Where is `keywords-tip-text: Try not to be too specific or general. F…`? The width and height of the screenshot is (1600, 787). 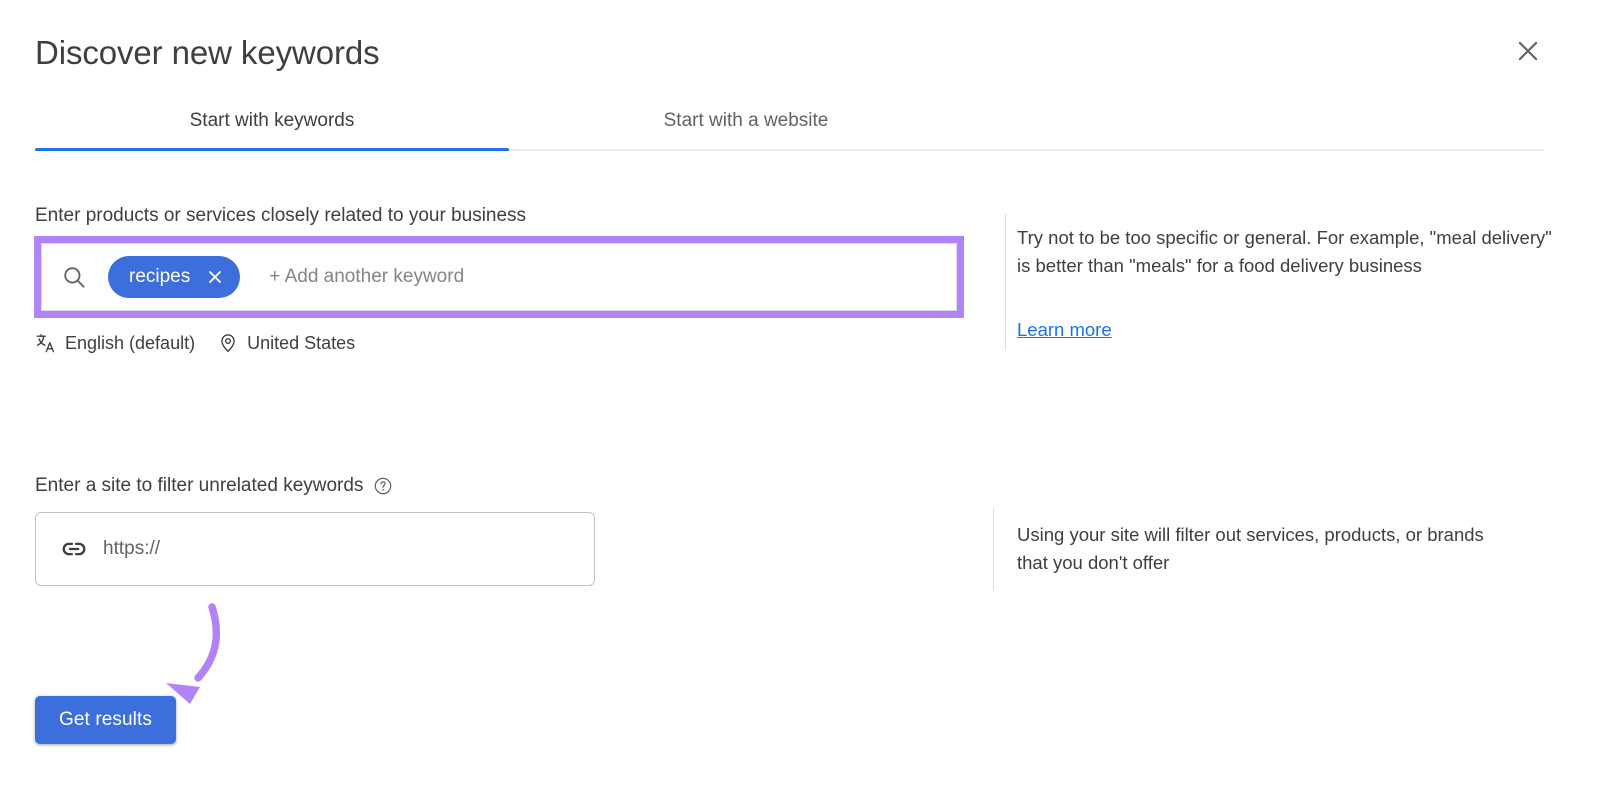 keywords-tip-text: Try not to be too specific or general. F… is located at coordinates (1284, 251).